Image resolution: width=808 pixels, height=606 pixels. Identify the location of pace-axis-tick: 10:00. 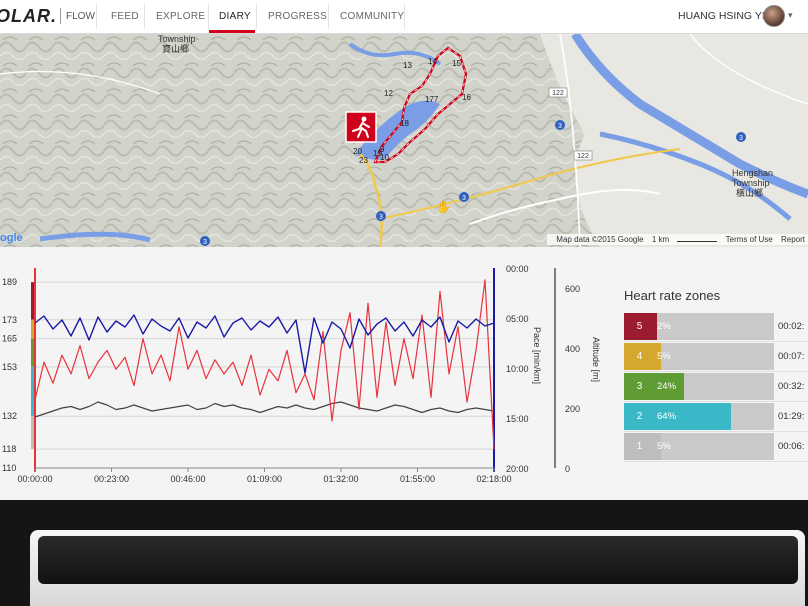
(517, 369).